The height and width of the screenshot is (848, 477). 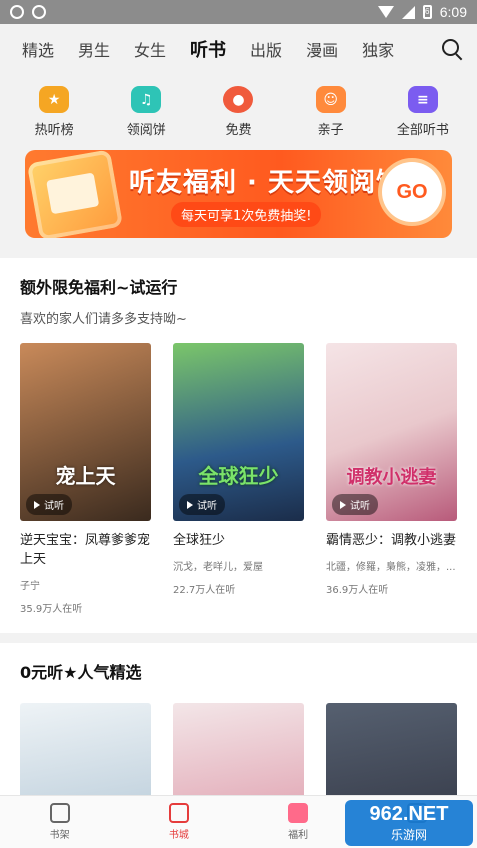 What do you see at coordinates (150, 49) in the screenshot?
I see `tab-female: 女生` at bounding box center [150, 49].